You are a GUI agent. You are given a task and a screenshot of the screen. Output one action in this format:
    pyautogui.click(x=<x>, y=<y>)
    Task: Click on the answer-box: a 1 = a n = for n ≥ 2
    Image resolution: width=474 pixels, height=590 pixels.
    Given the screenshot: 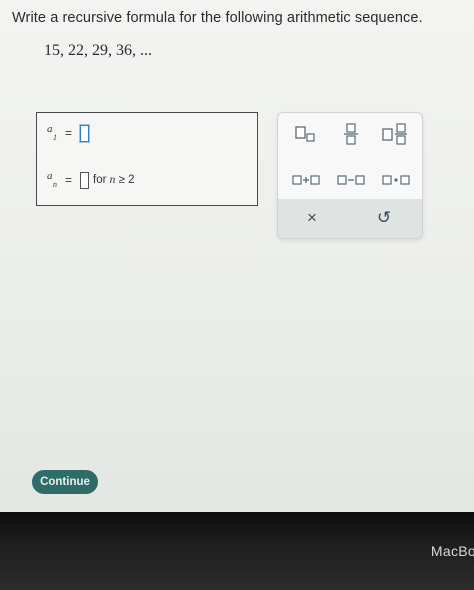 What is the action you would take?
    pyautogui.click(x=147, y=159)
    